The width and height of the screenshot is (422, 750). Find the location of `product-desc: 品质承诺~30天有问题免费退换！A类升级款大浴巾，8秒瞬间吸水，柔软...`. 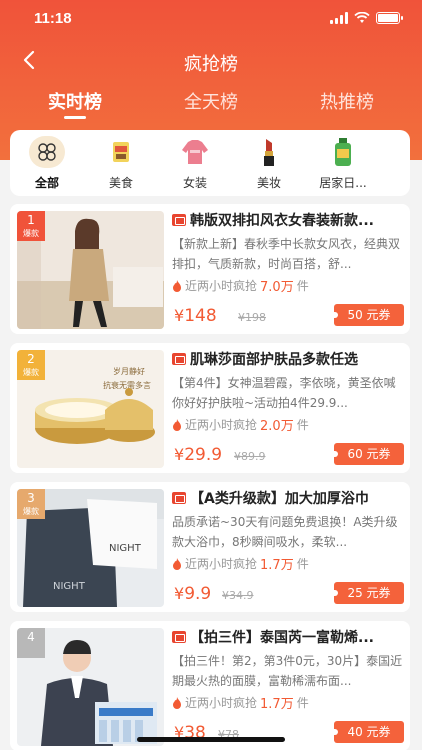

product-desc: 品质承诺~30天有问题免费退换！A类升级款大浴巾，8秒瞬间吸水，柔软... is located at coordinates (285, 532).